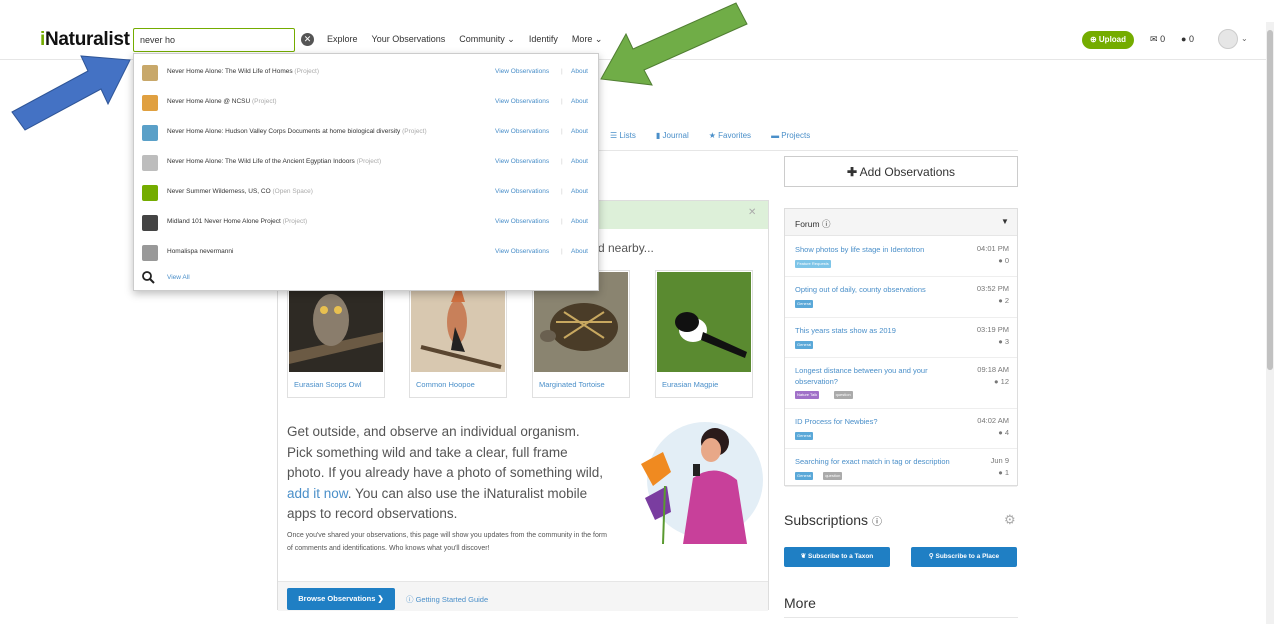  I want to click on tab-lists: ☰ Lists, so click(623, 135).